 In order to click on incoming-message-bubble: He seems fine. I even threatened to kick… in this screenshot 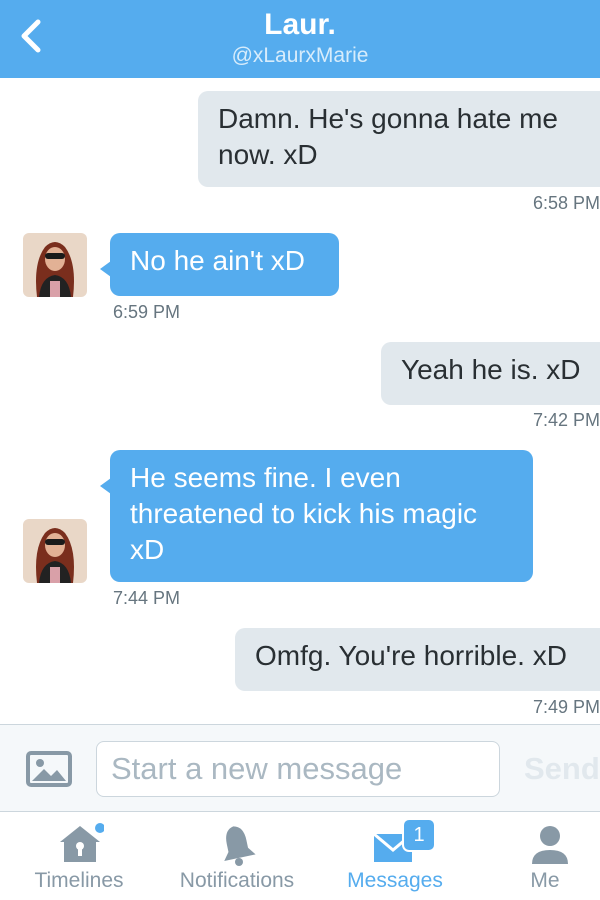, I will do `click(316, 516)`.